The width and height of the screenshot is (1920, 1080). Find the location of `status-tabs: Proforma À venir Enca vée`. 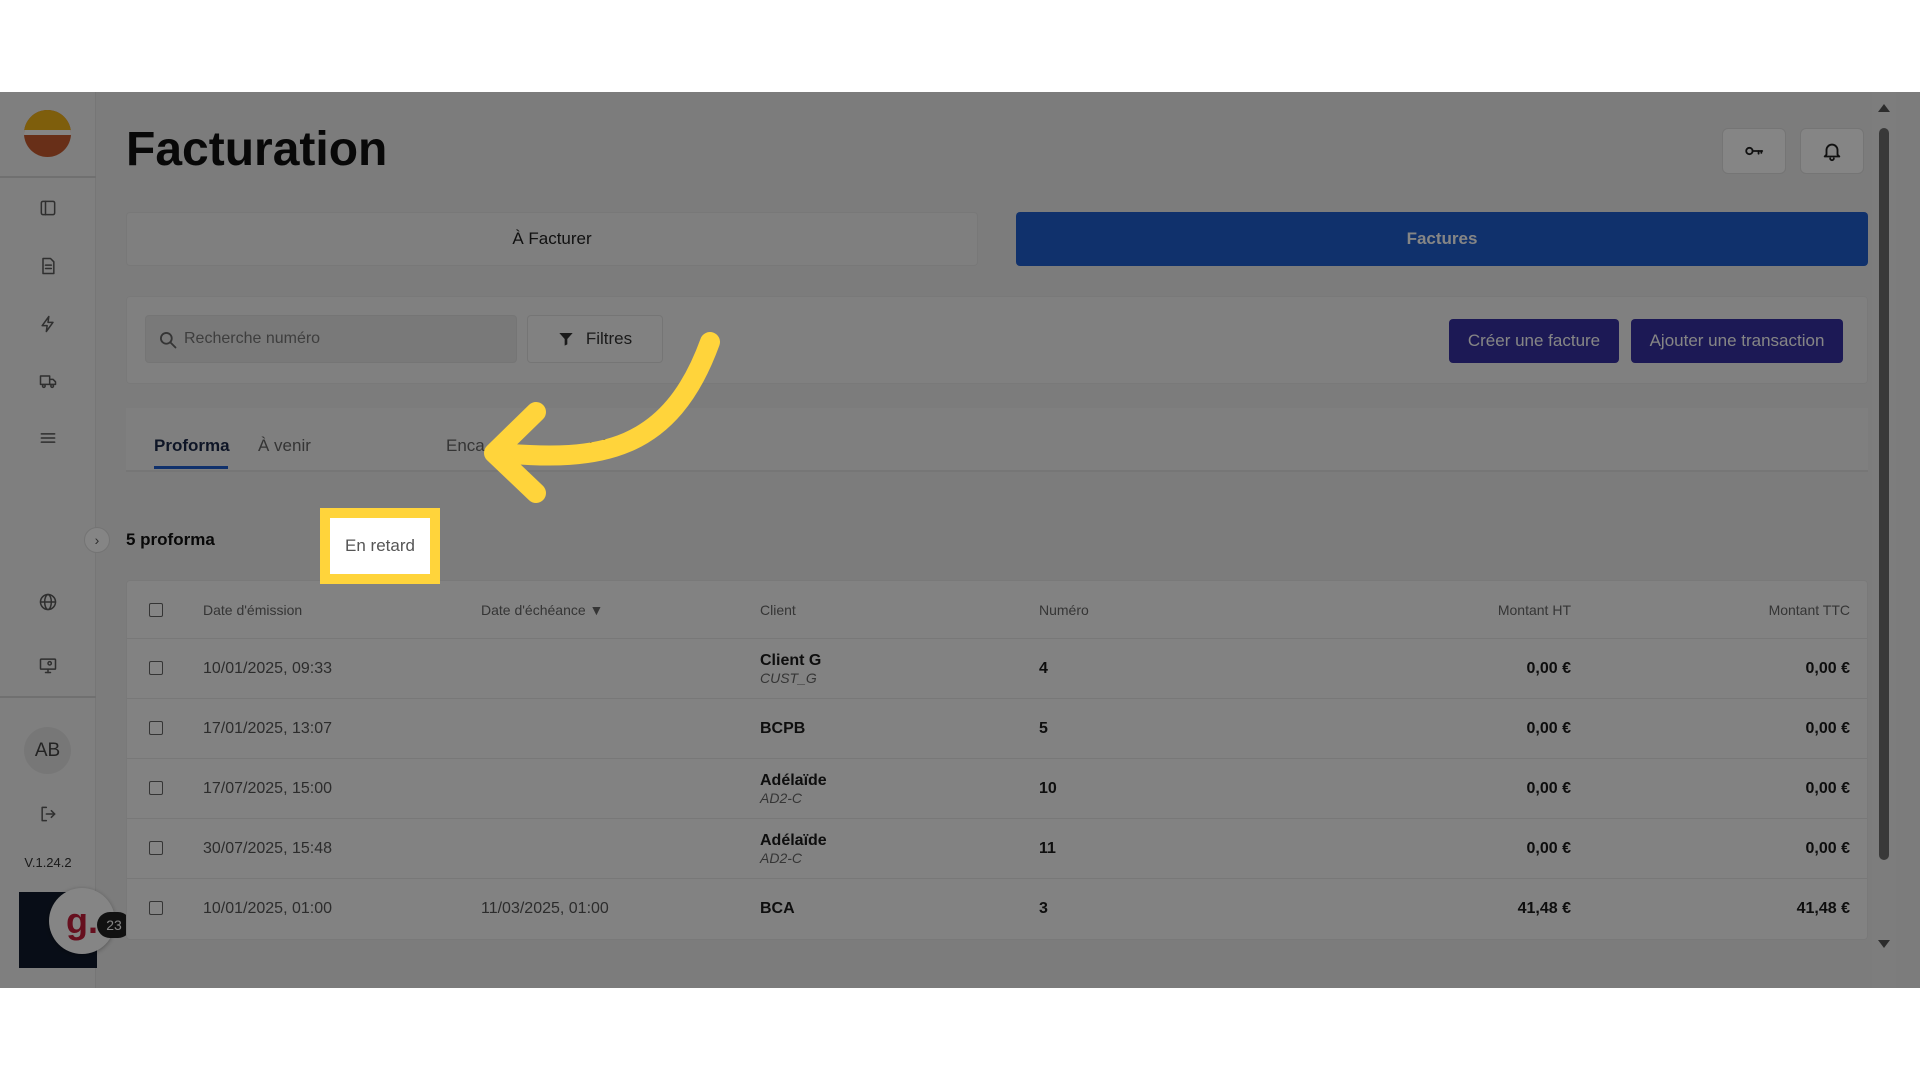

status-tabs: Proforma À venir Enca vée is located at coordinates (997, 440).